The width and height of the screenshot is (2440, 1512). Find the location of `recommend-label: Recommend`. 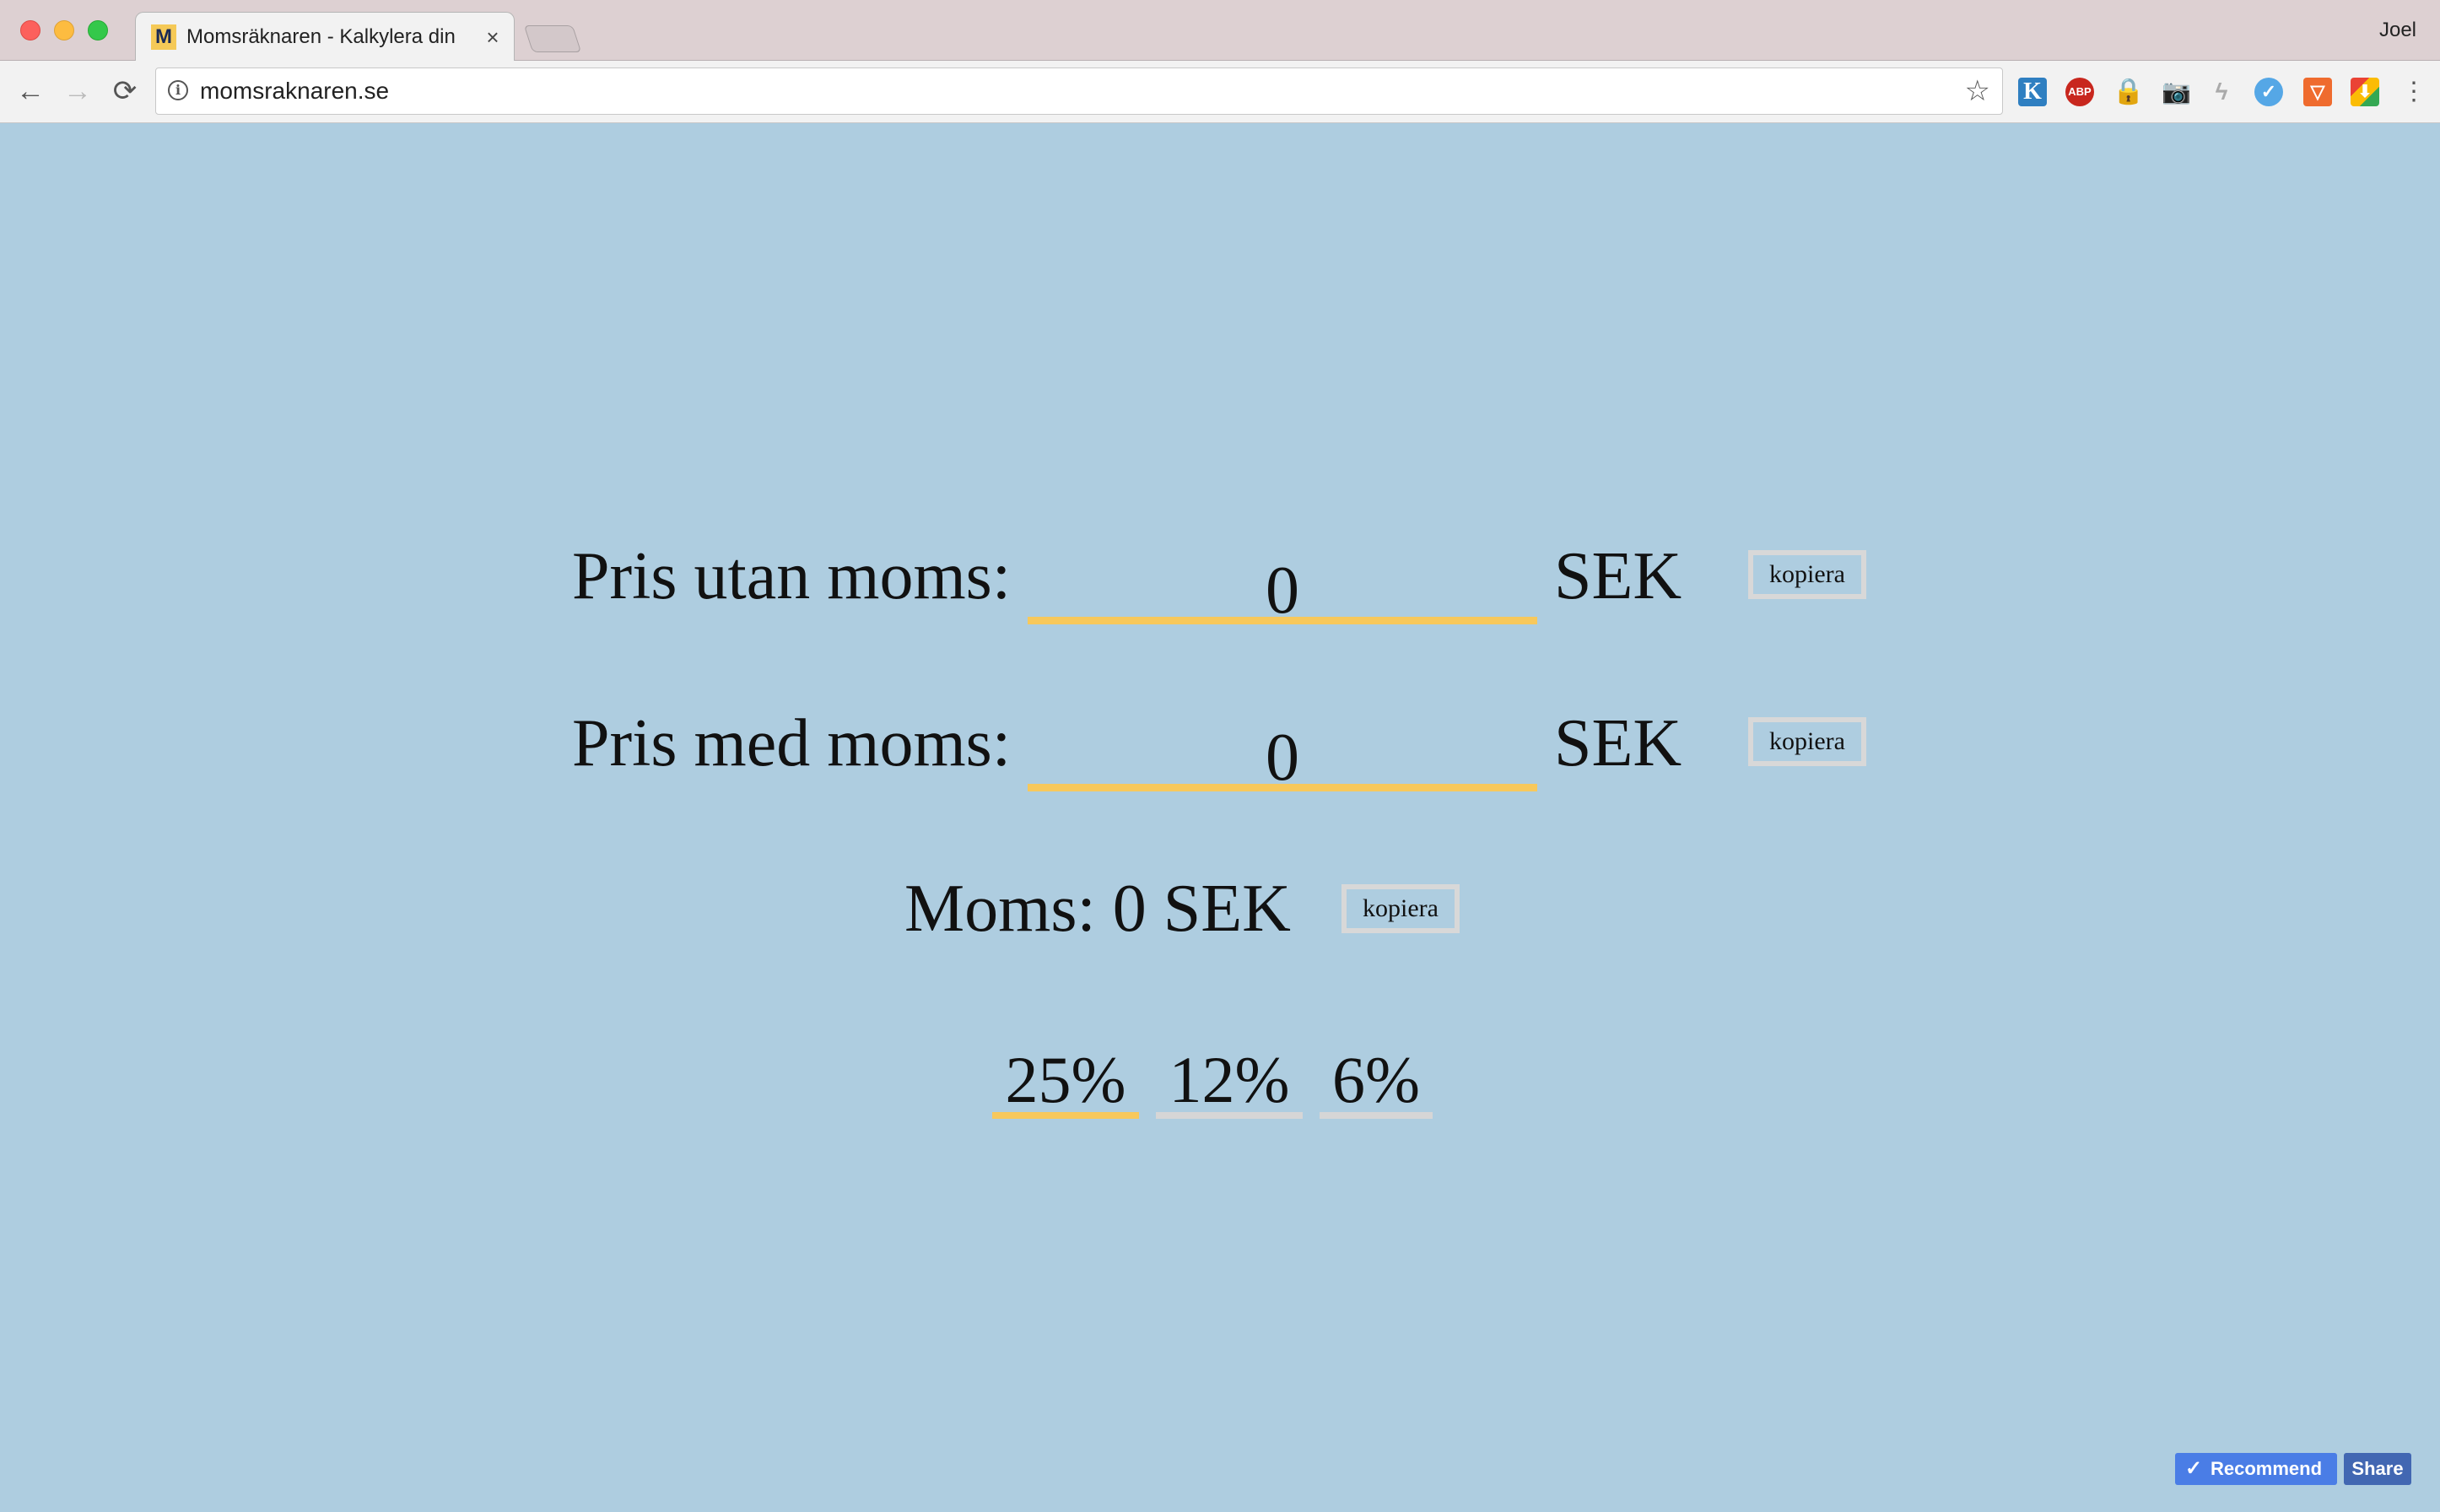

recommend-label: Recommend is located at coordinates (2267, 1468).